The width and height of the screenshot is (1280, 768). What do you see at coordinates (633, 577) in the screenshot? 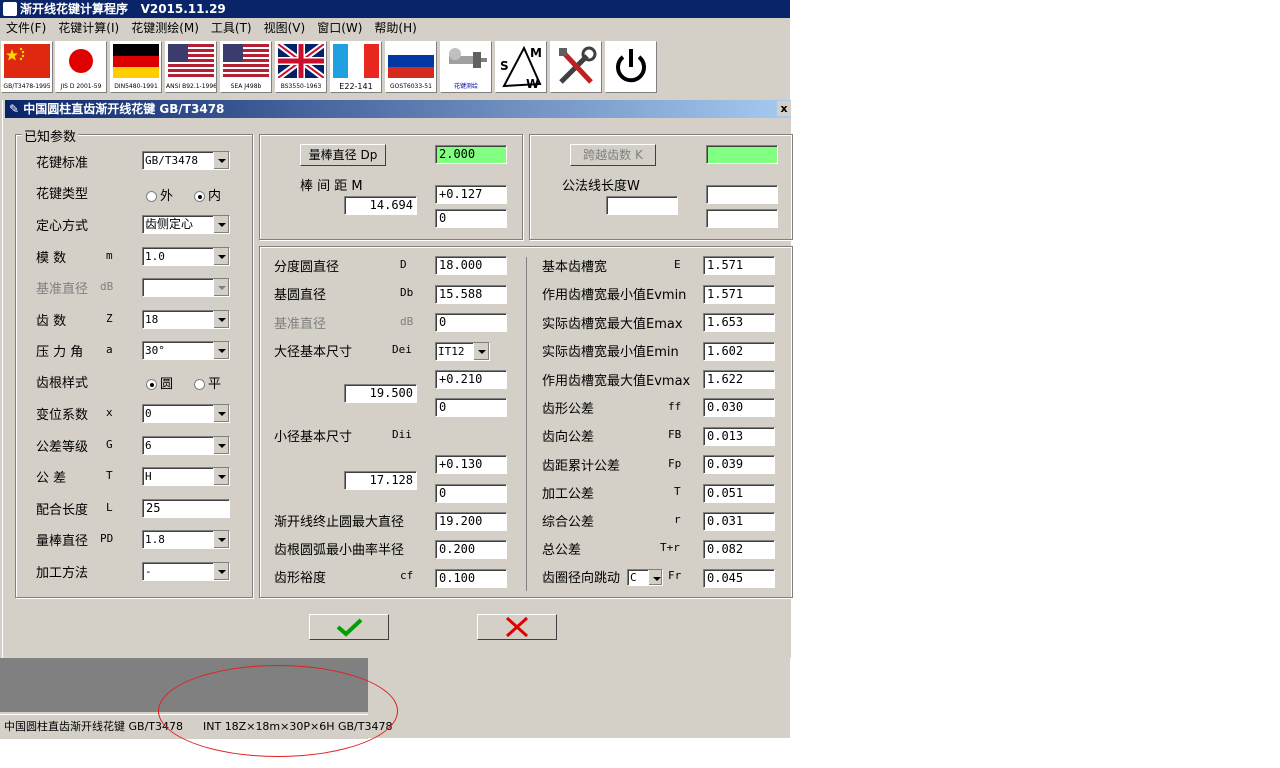
I see `runout-select-value: C` at bounding box center [633, 577].